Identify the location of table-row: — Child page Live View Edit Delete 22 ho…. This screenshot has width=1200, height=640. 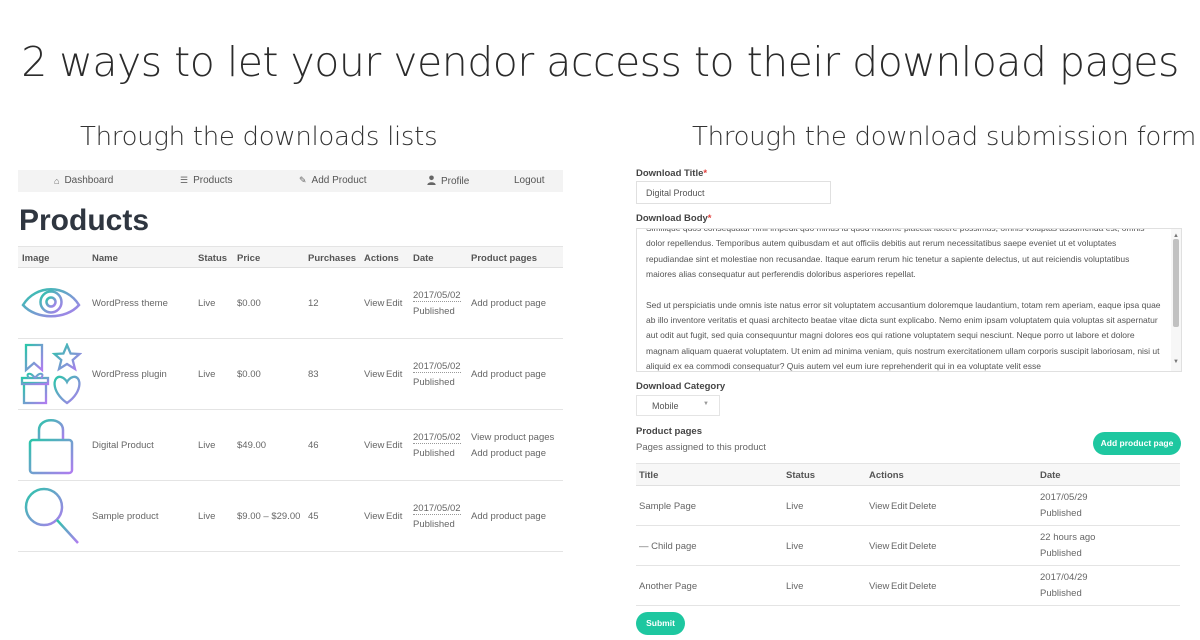
(908, 546).